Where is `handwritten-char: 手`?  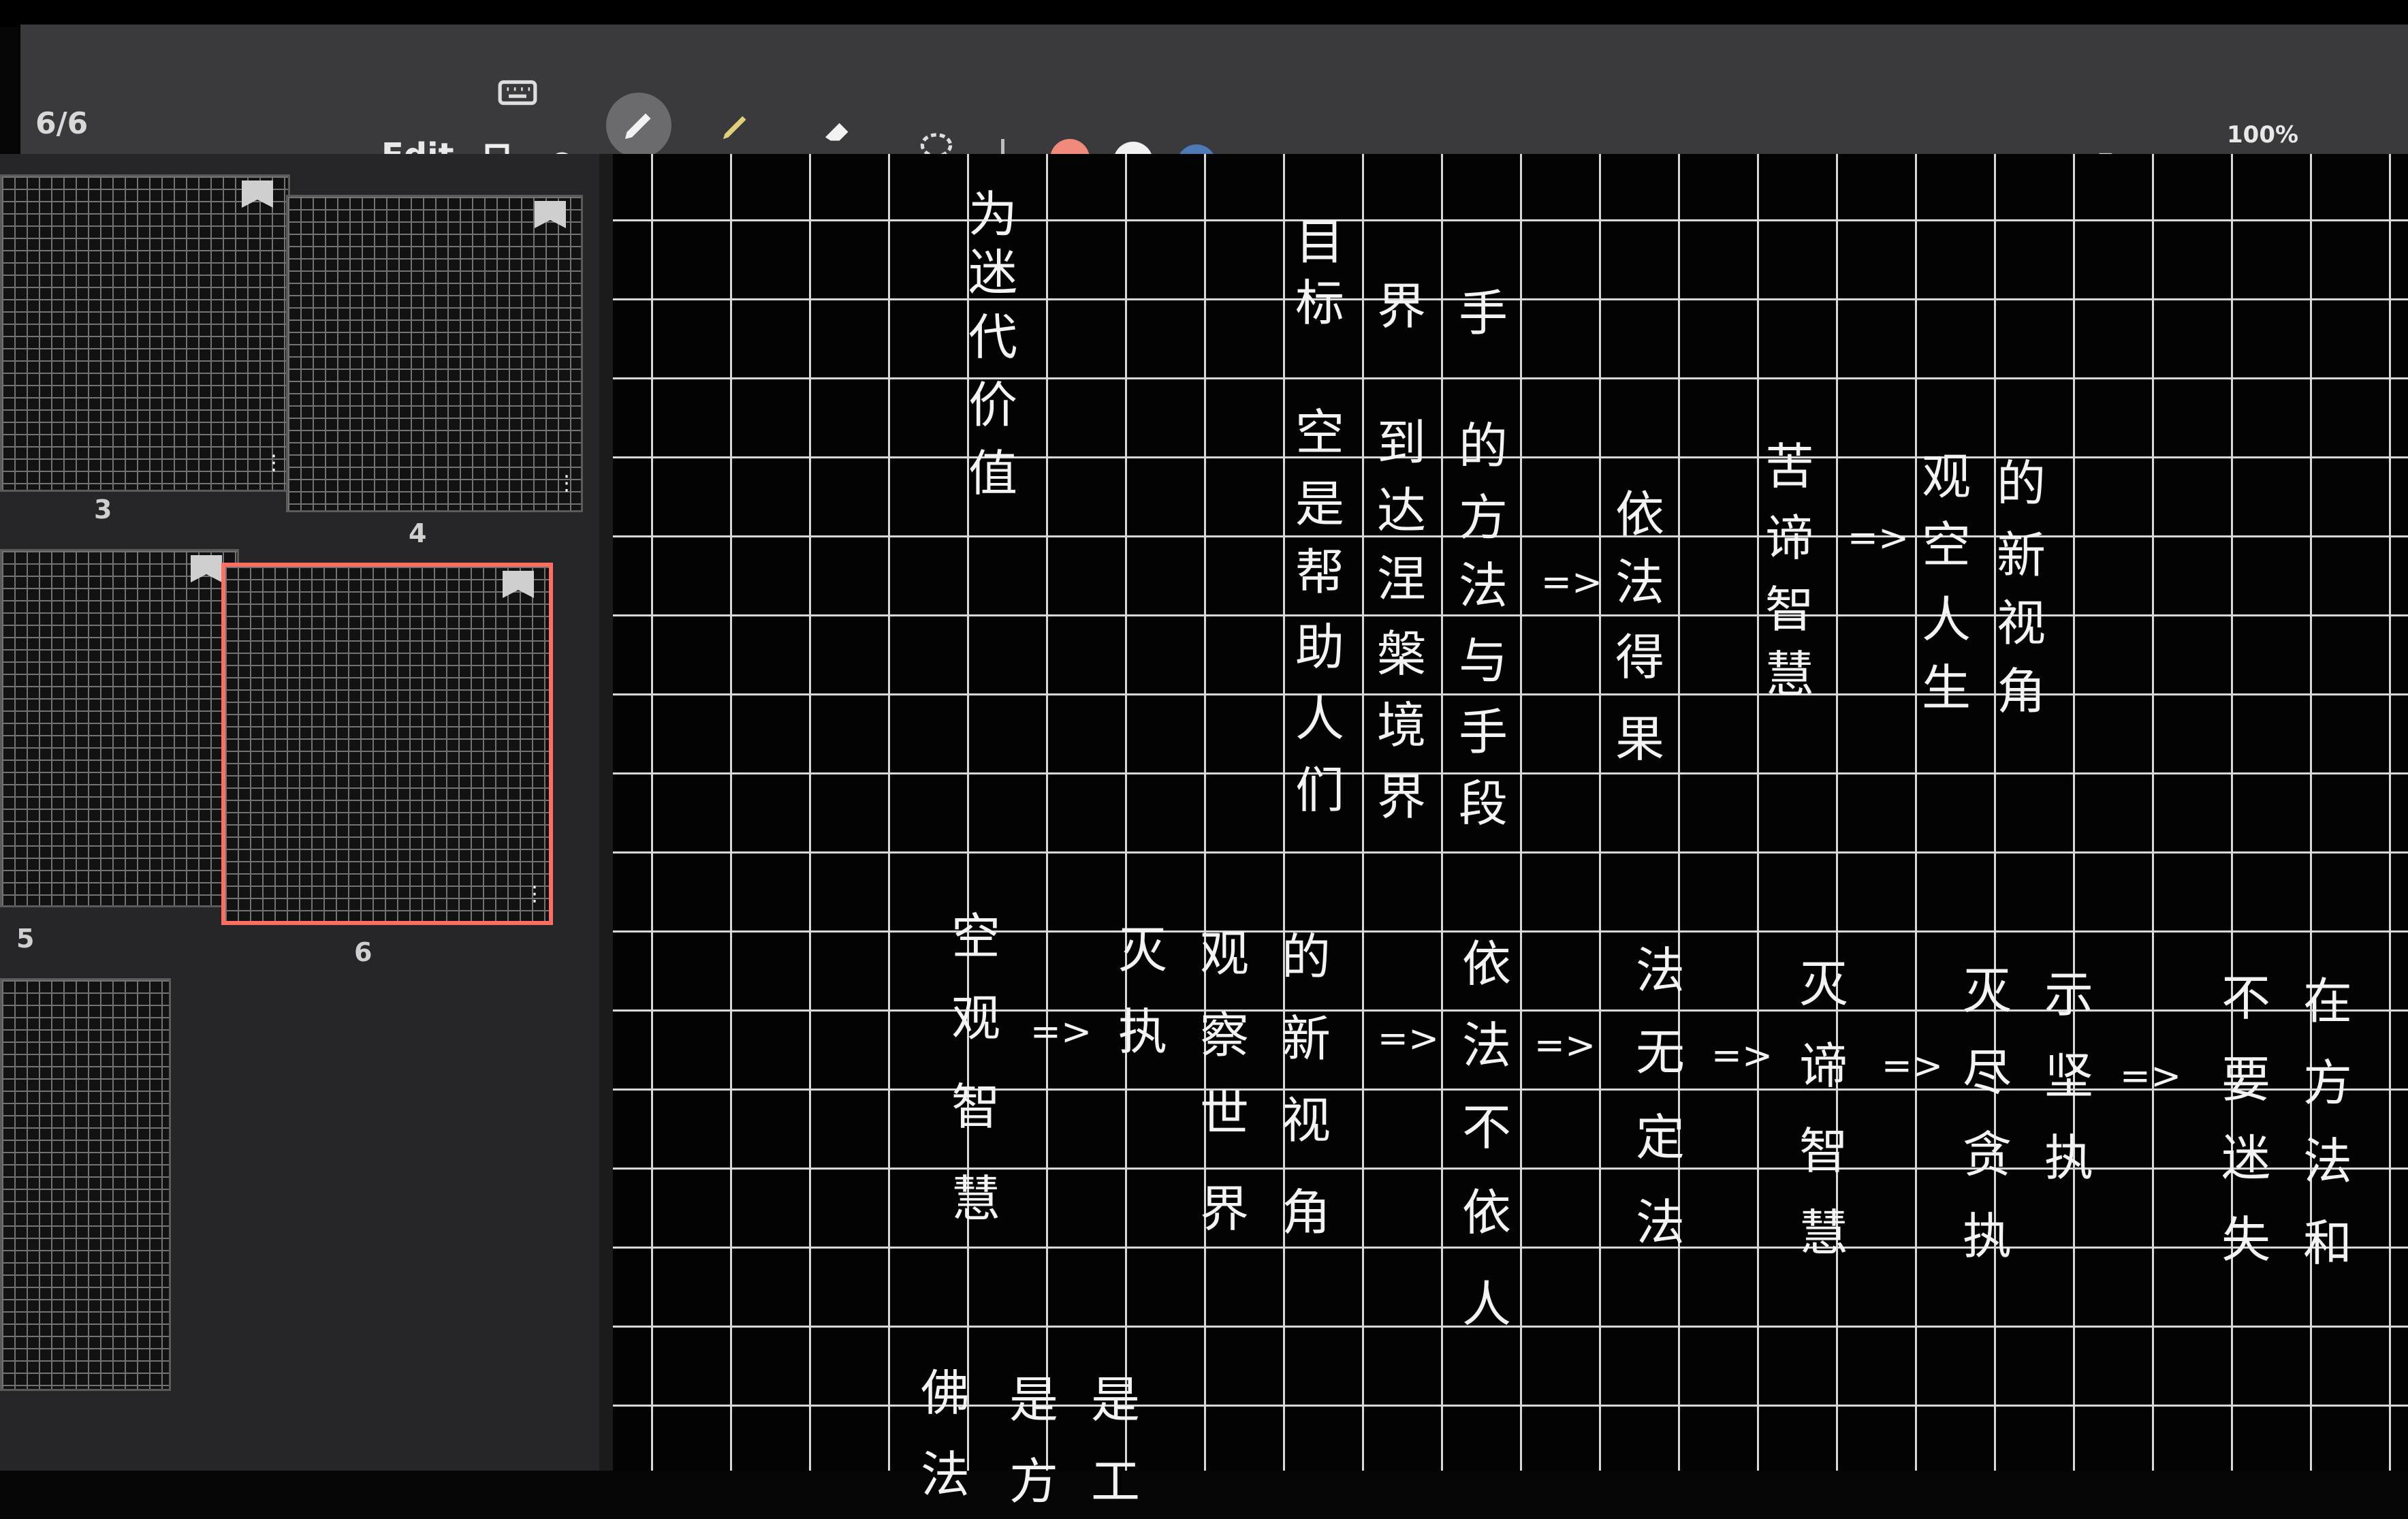
handwritten-char: 手 is located at coordinates (1483, 314).